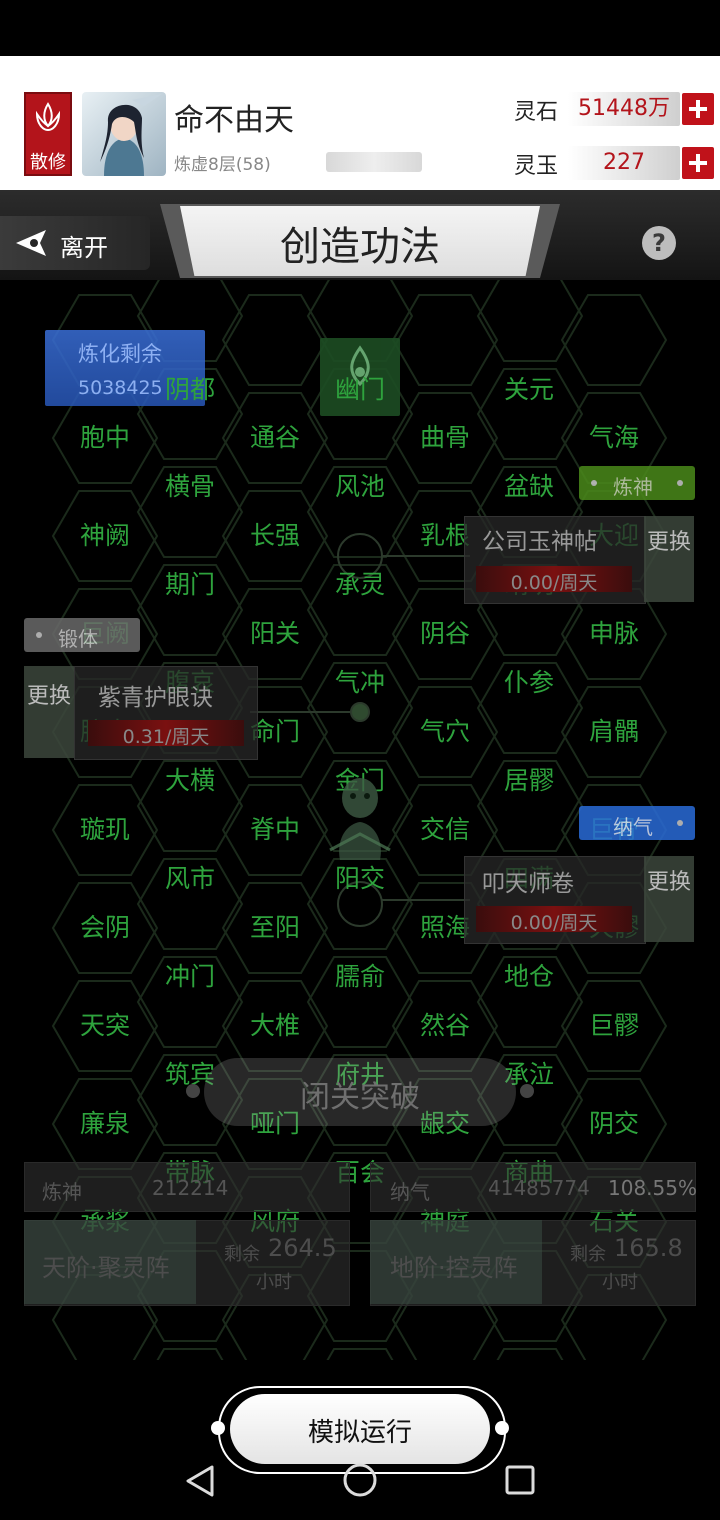 The image size is (720, 1520). What do you see at coordinates (105, 1024) in the screenshot?
I see `meridian-node: 天突` at bounding box center [105, 1024].